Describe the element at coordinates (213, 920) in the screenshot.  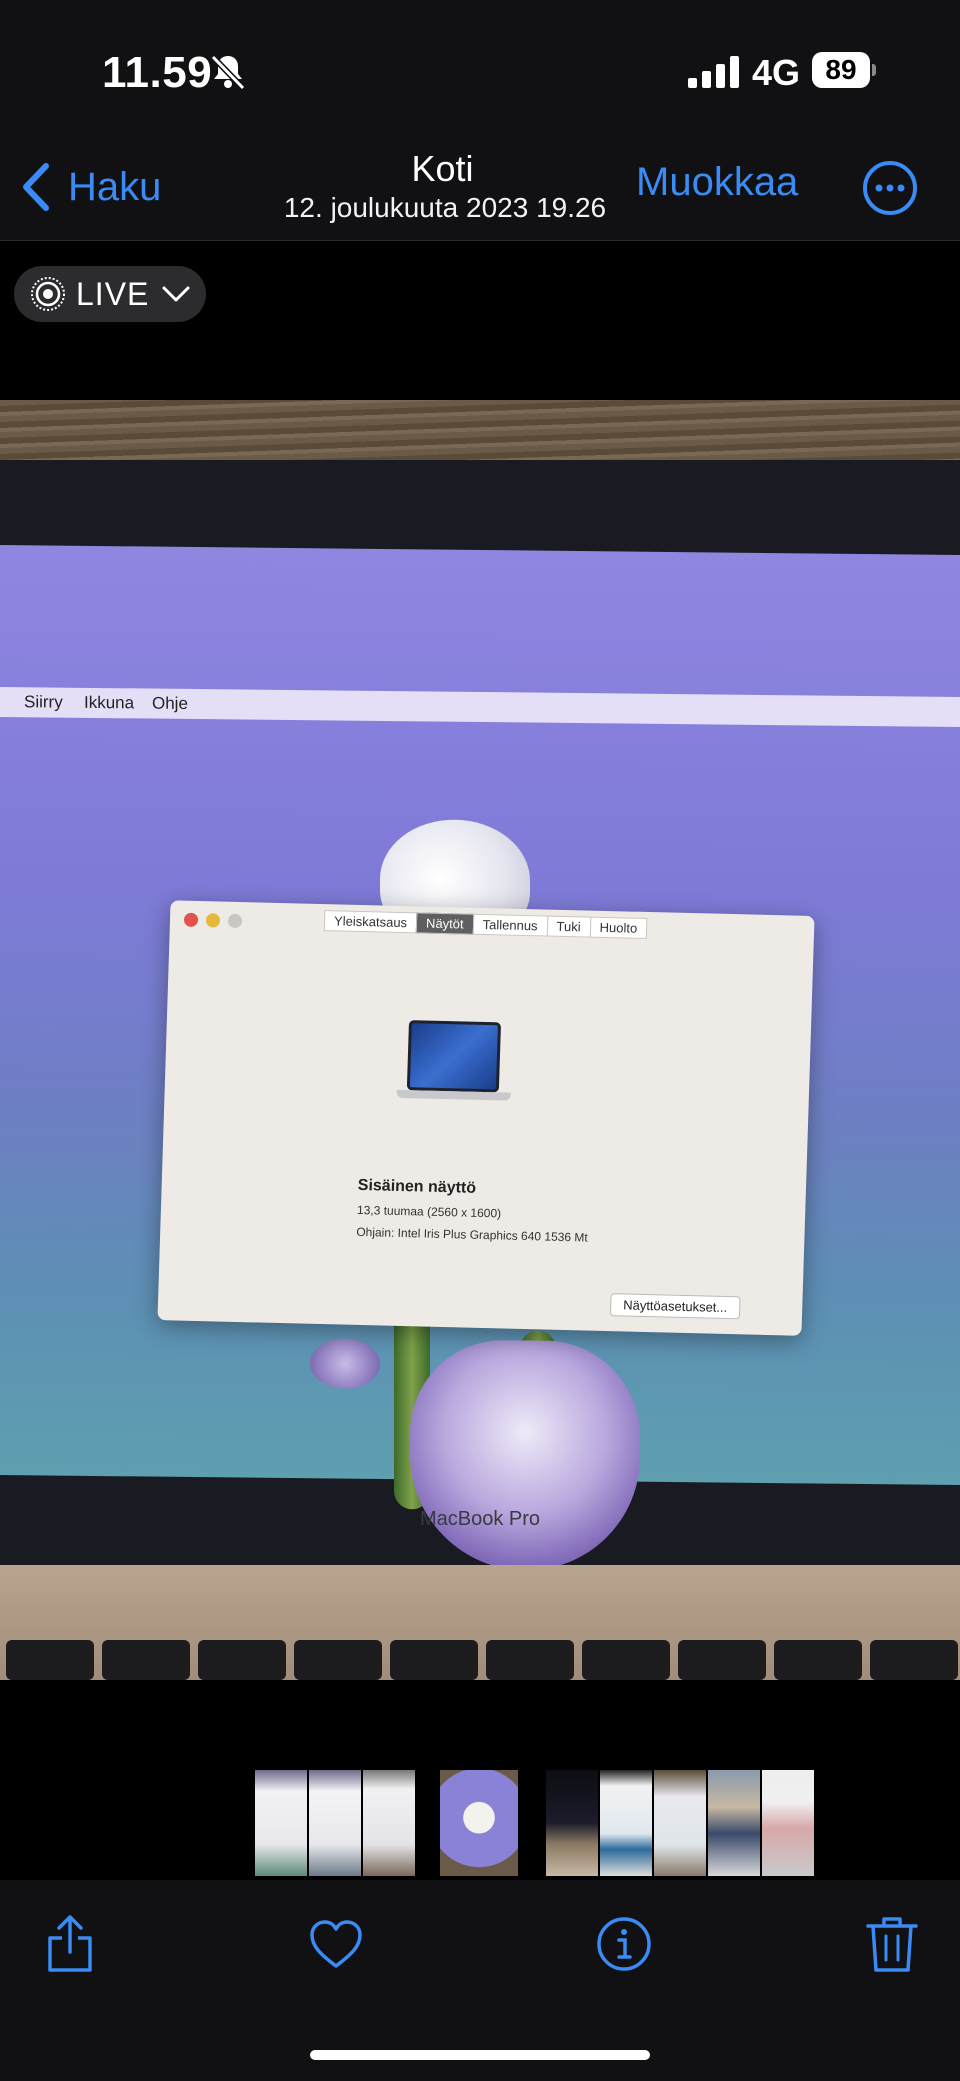
I see `minimize-icon` at that location.